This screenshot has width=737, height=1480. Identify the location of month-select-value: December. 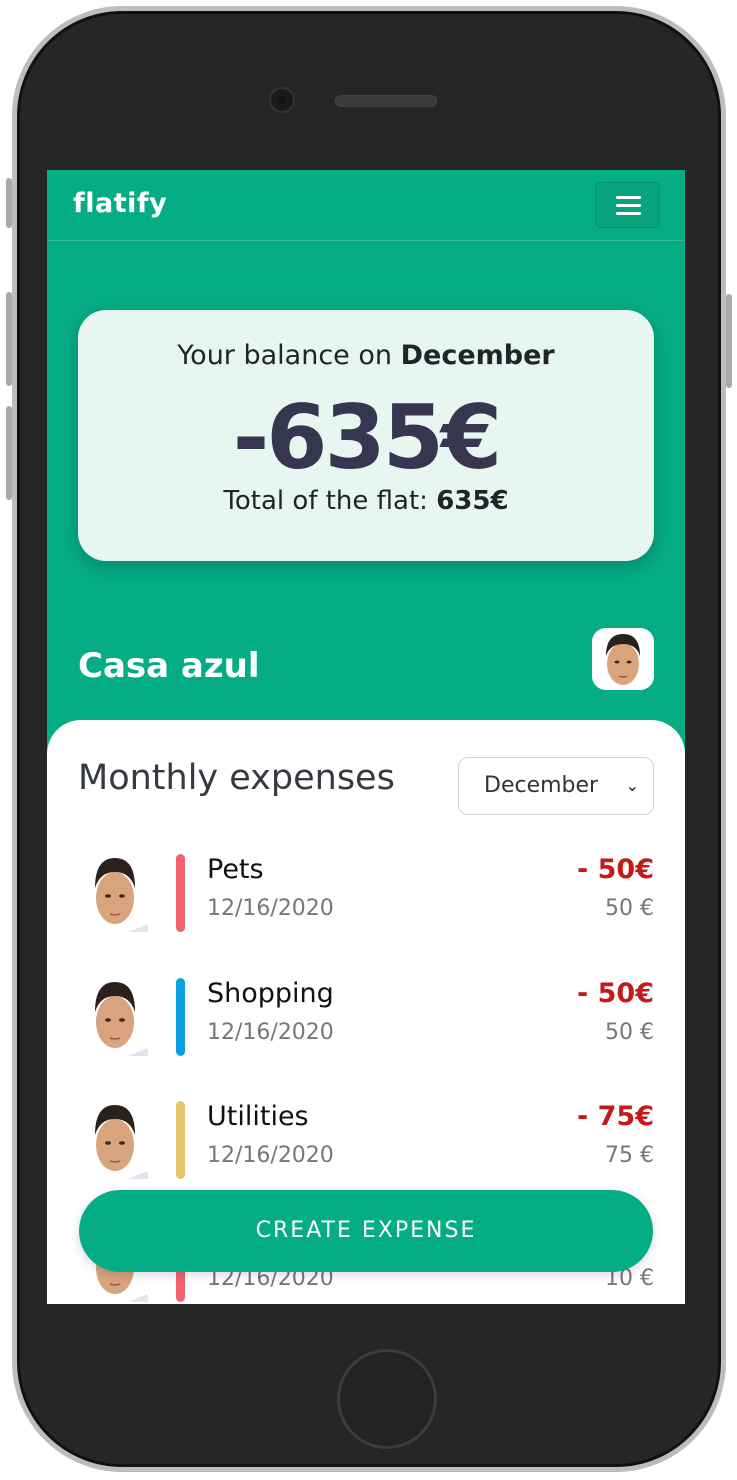
(541, 785).